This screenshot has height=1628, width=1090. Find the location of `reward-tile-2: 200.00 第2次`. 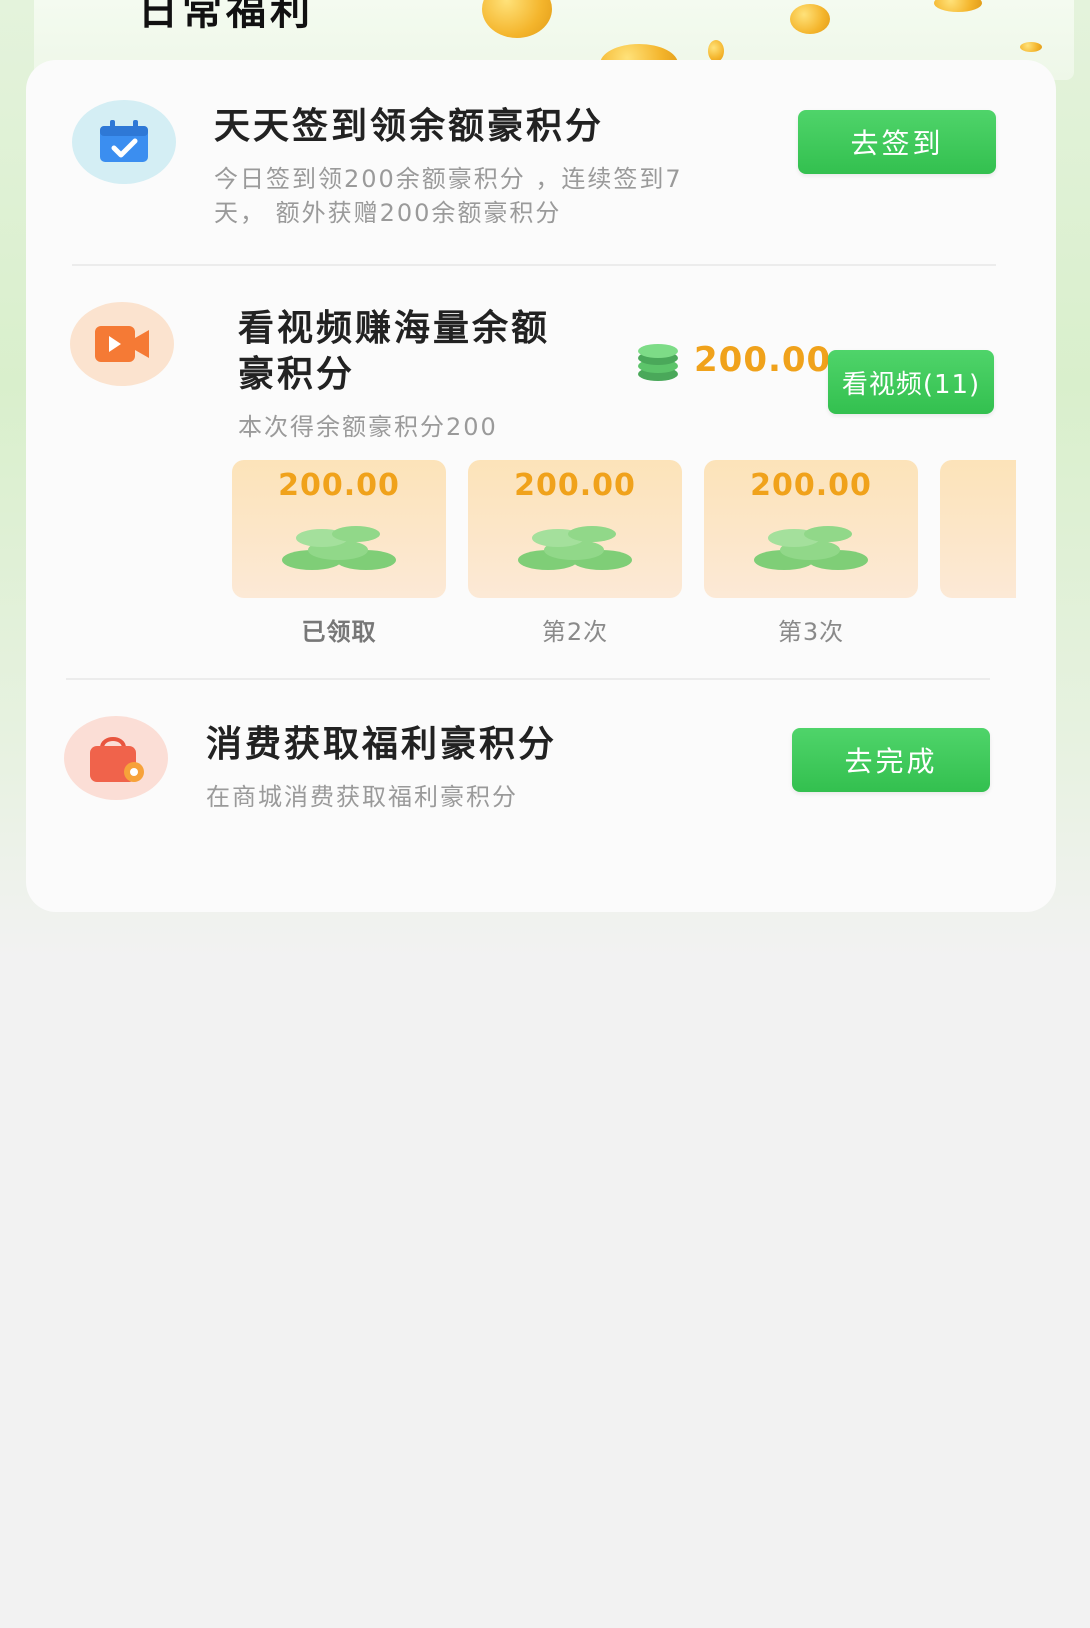

reward-tile-2: 200.00 第2次 is located at coordinates (575, 553).